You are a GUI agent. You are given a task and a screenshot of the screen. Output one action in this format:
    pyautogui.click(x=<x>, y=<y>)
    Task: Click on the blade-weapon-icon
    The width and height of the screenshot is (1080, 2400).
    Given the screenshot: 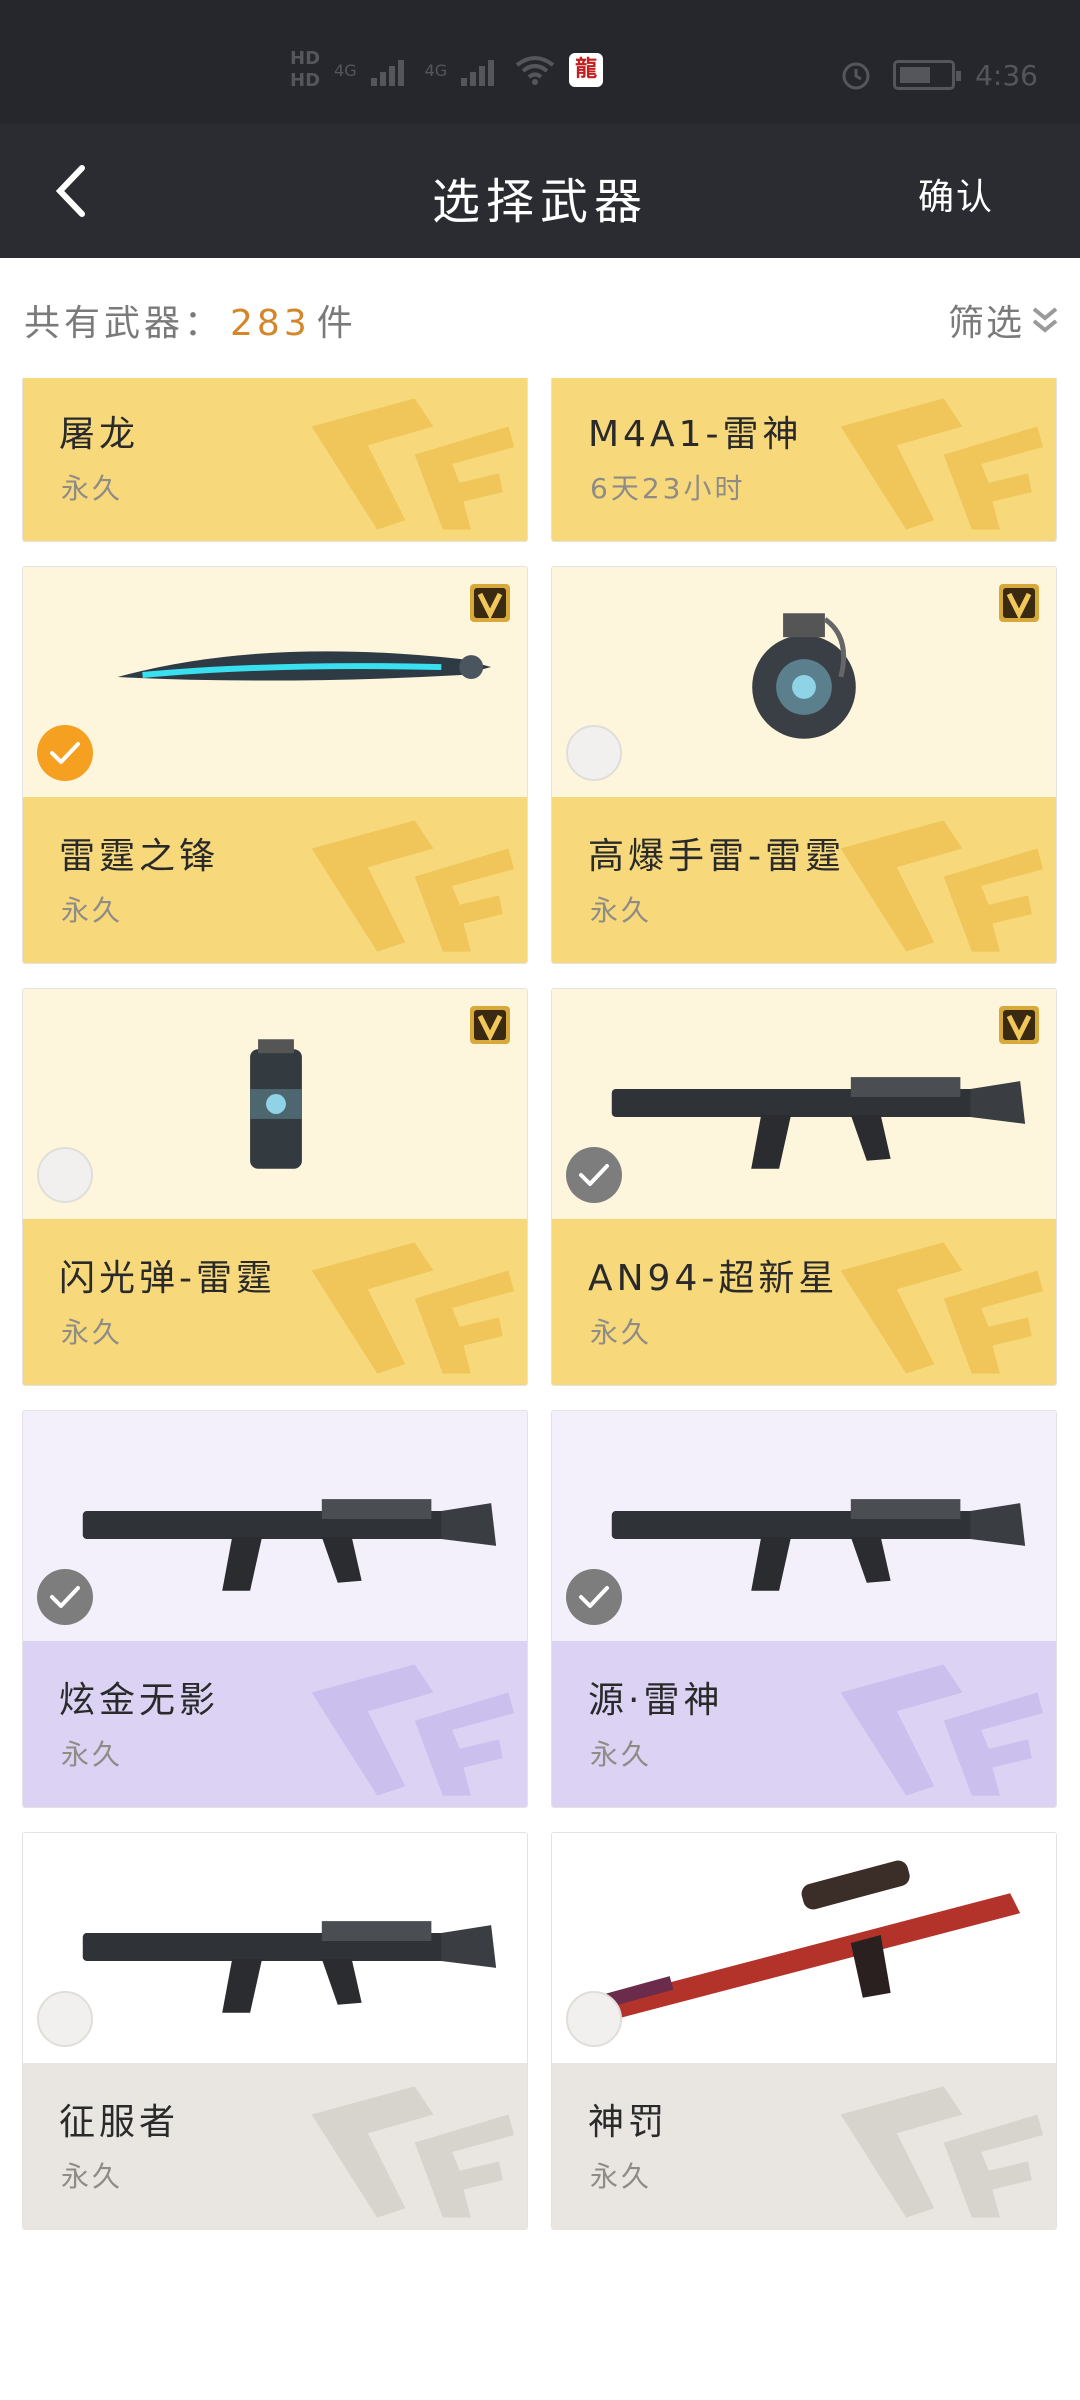 What is the action you would take?
    pyautogui.click(x=304, y=666)
    